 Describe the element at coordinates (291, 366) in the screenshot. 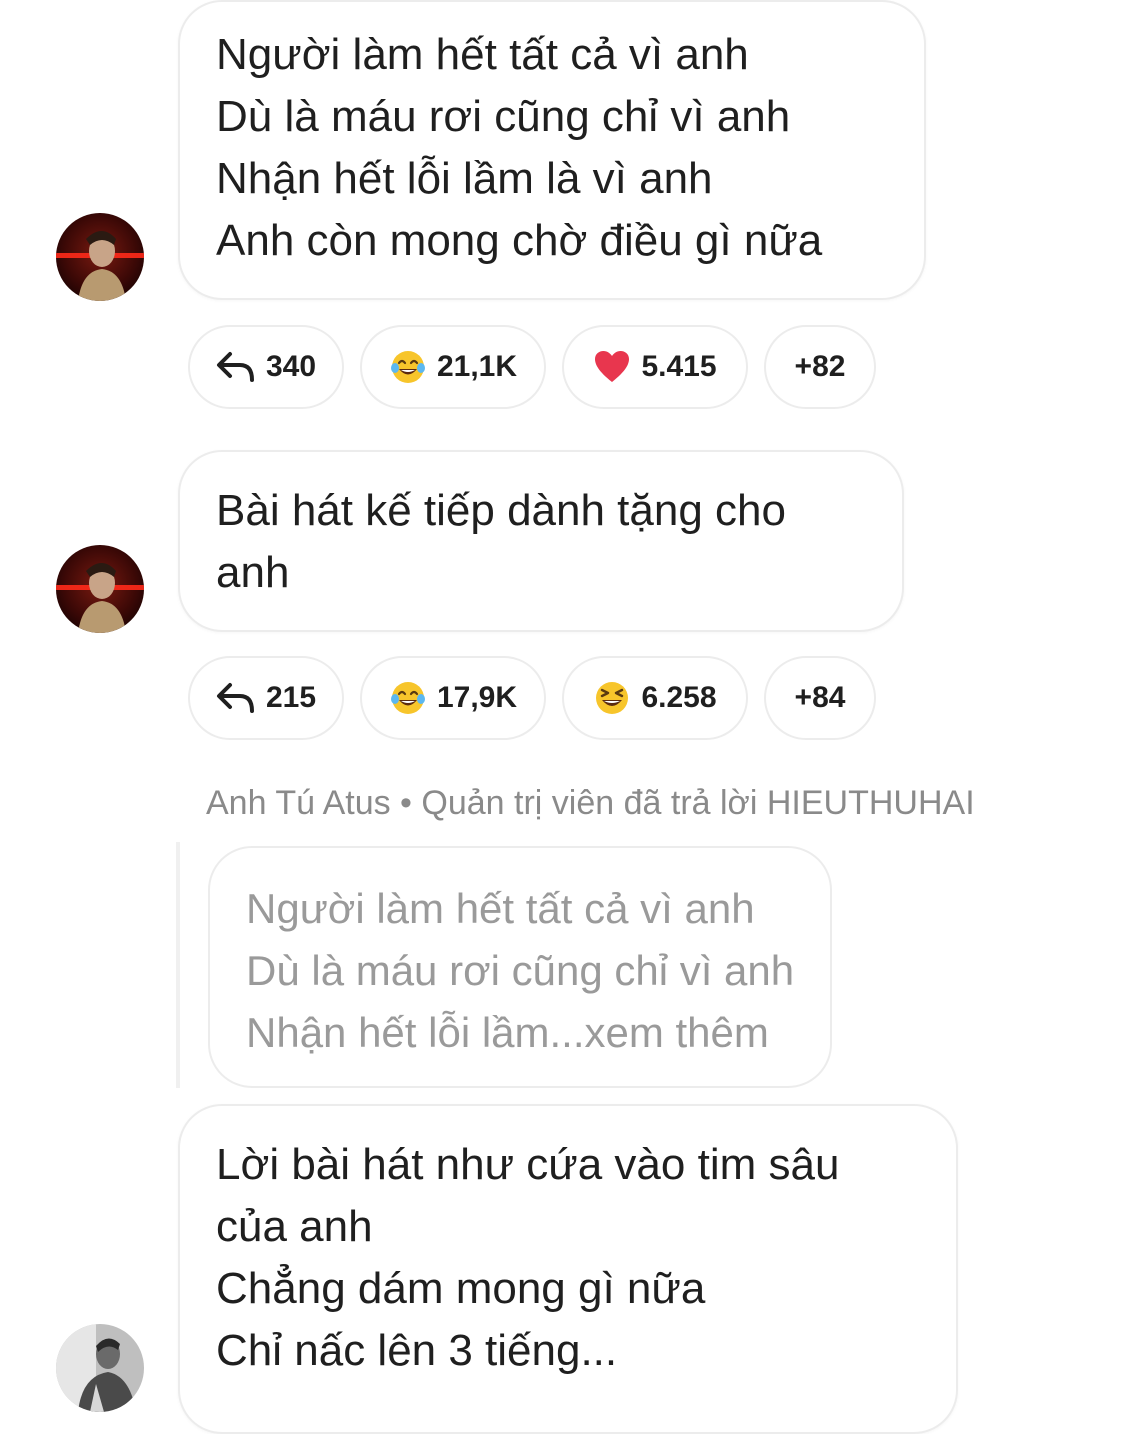

I see `reply-count: 340` at that location.